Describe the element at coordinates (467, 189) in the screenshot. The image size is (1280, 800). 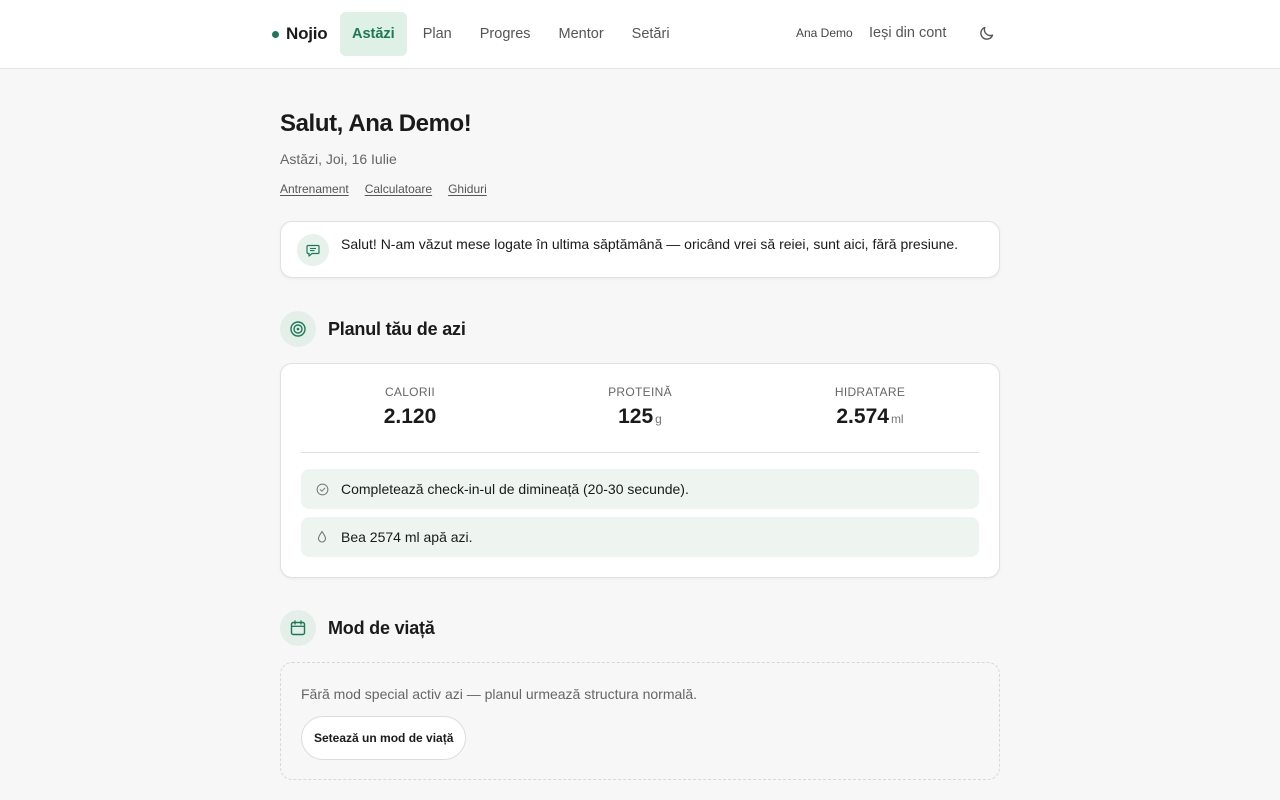
I see `link-ghiduri: Ghiduri` at that location.